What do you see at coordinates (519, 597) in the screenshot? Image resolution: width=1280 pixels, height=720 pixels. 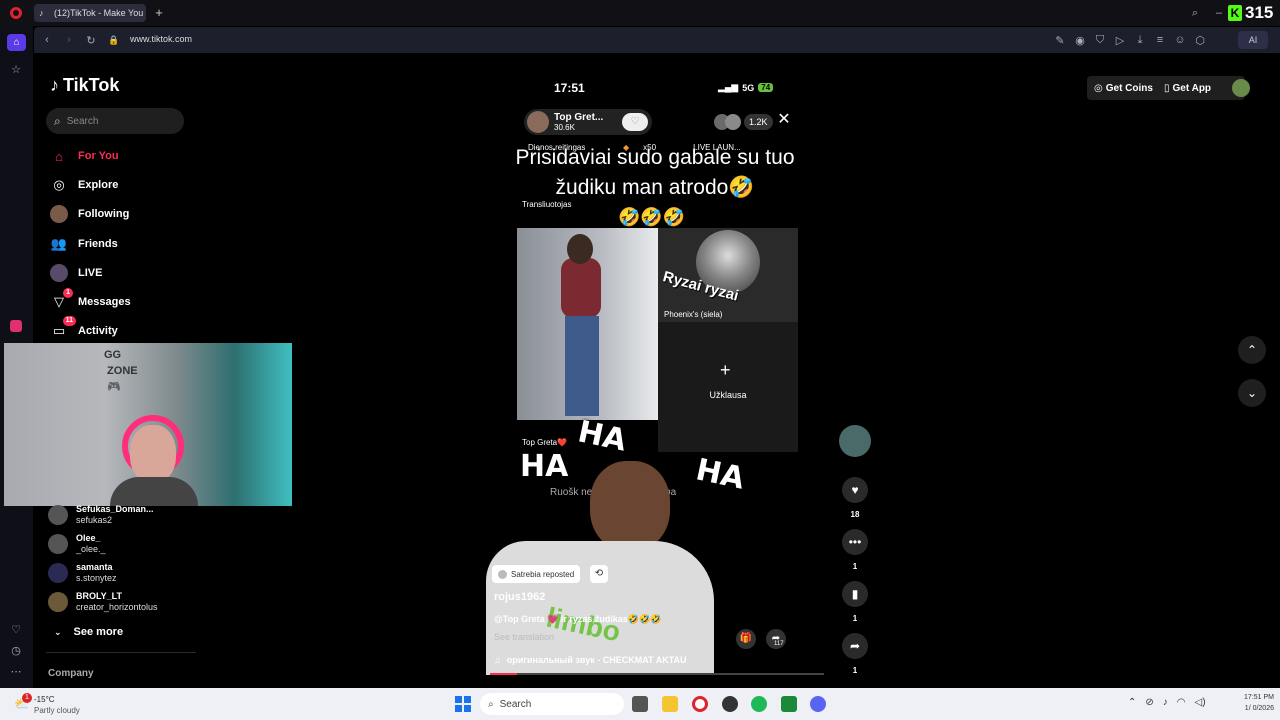 I see `author-name: rojus1962` at bounding box center [519, 597].